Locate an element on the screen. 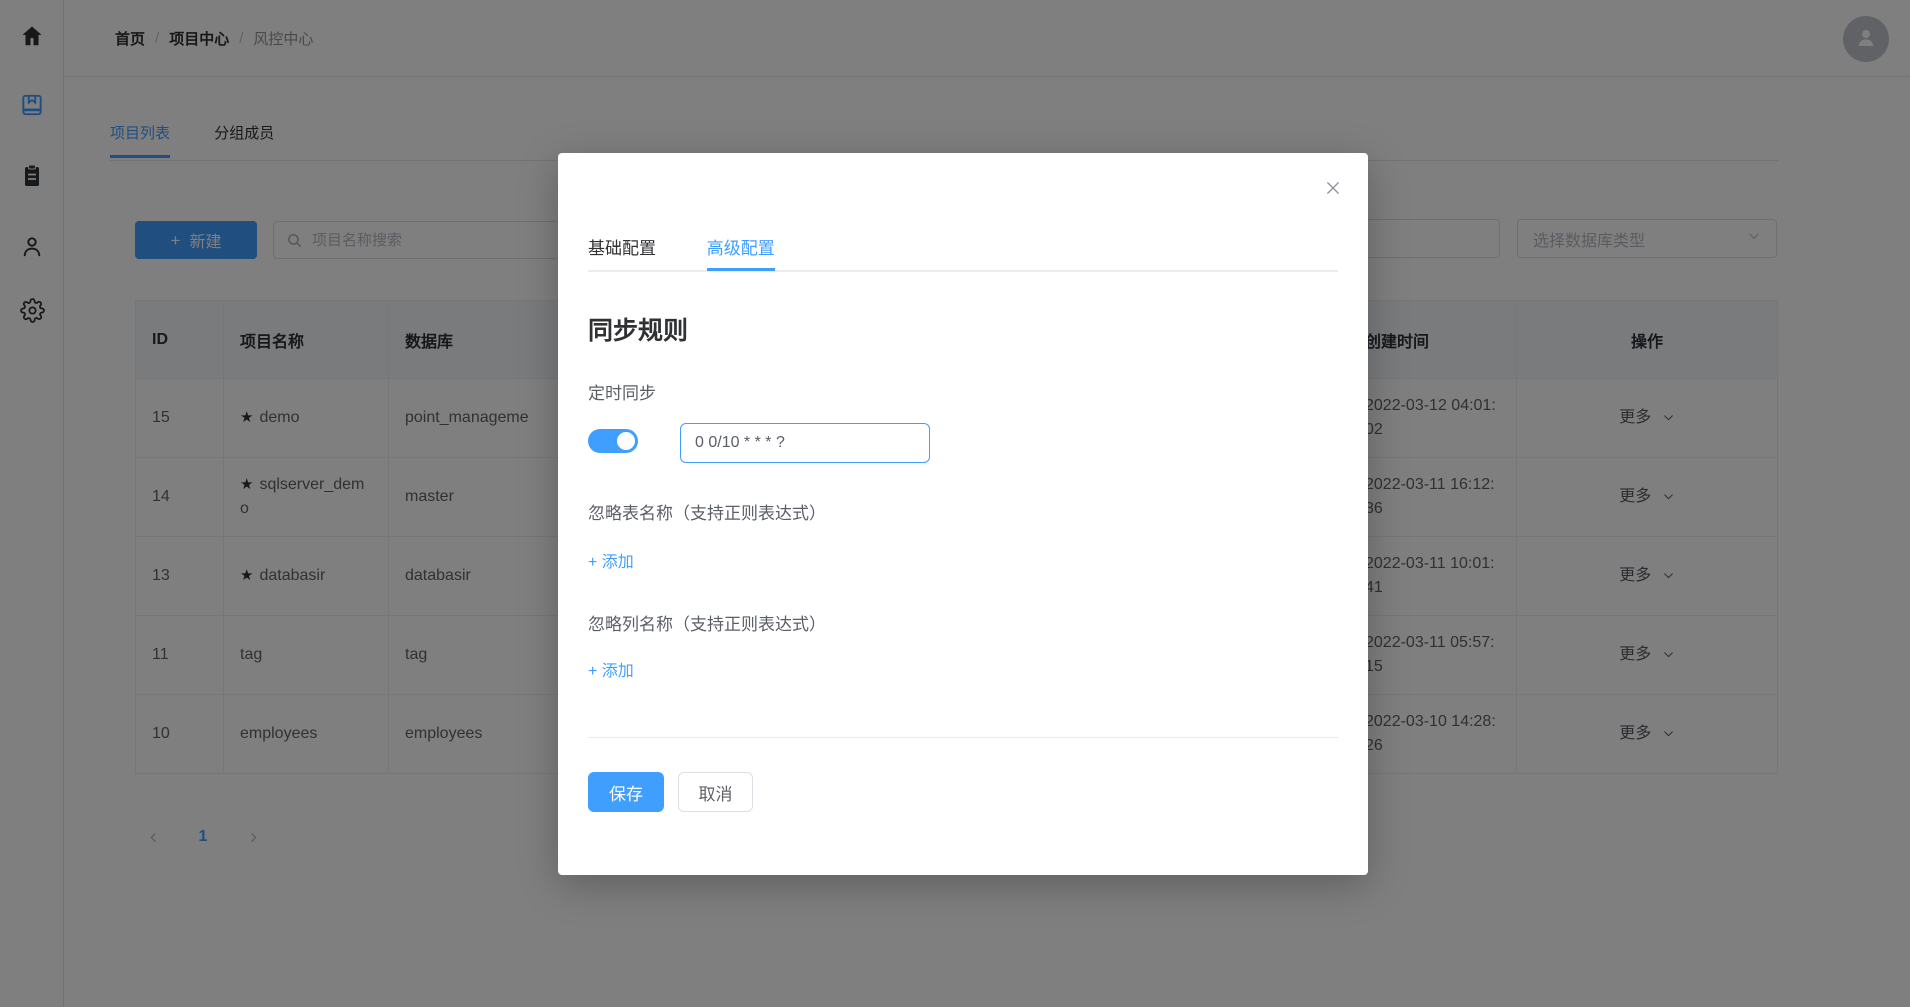 The width and height of the screenshot is (1910, 1007). toggle-knob is located at coordinates (626, 441).